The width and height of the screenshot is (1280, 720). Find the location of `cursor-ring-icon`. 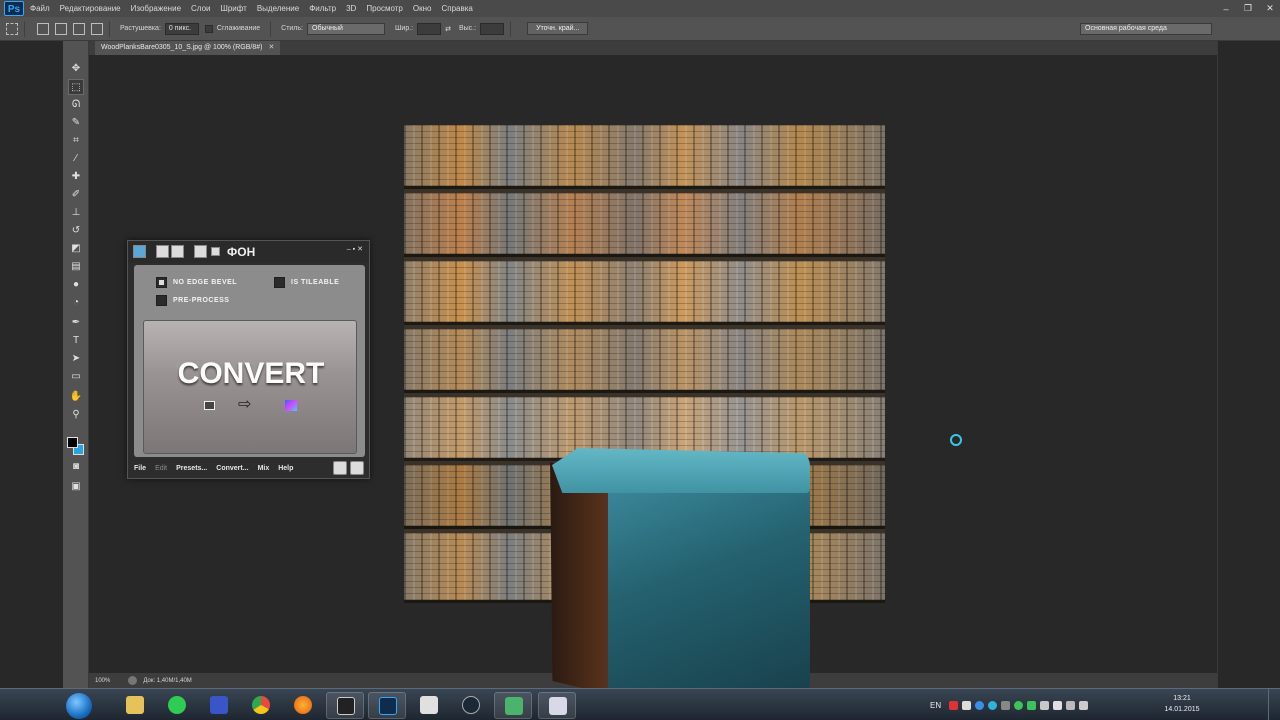

cursor-ring-icon is located at coordinates (956, 440).